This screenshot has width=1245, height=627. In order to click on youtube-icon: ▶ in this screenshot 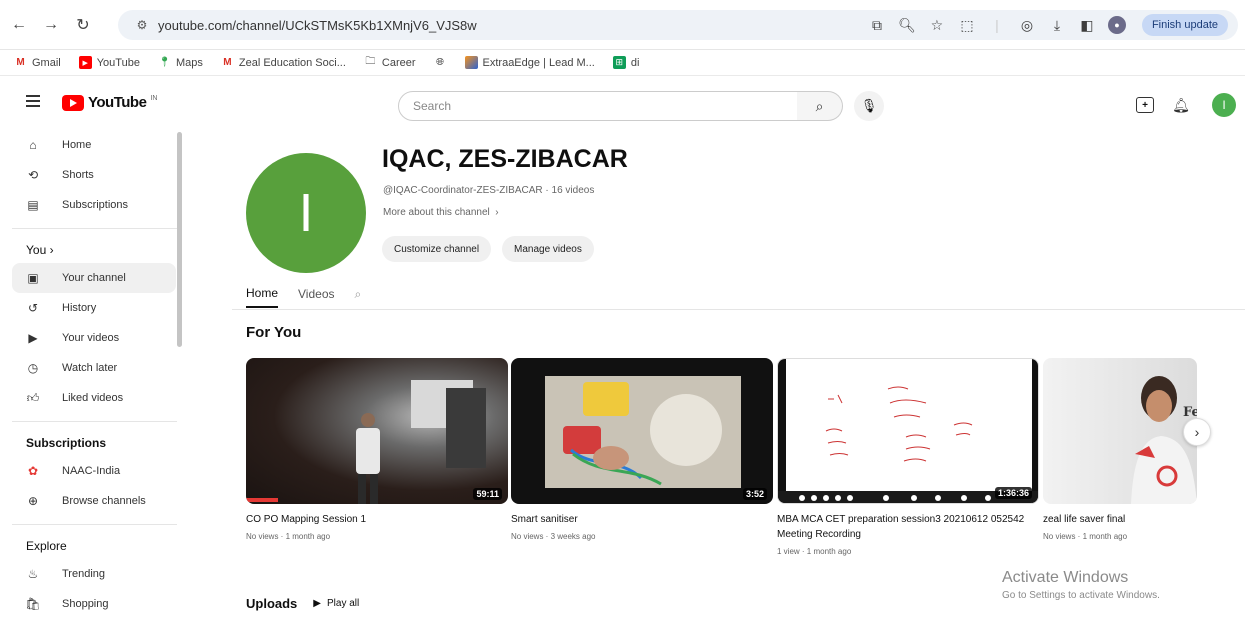, I will do `click(85, 62)`.